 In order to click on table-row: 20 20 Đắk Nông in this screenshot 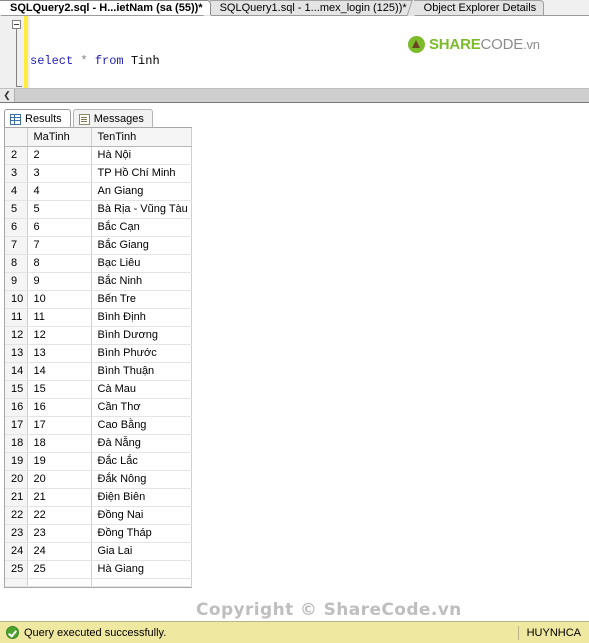, I will do `click(98, 479)`.